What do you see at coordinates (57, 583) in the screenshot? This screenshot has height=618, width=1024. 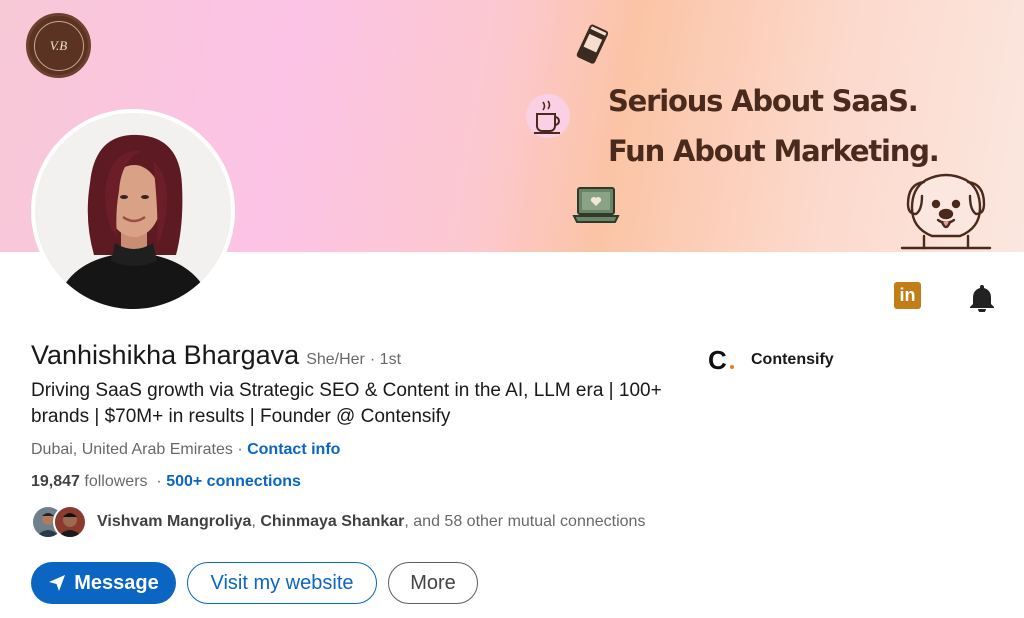 I see `send-icon` at bounding box center [57, 583].